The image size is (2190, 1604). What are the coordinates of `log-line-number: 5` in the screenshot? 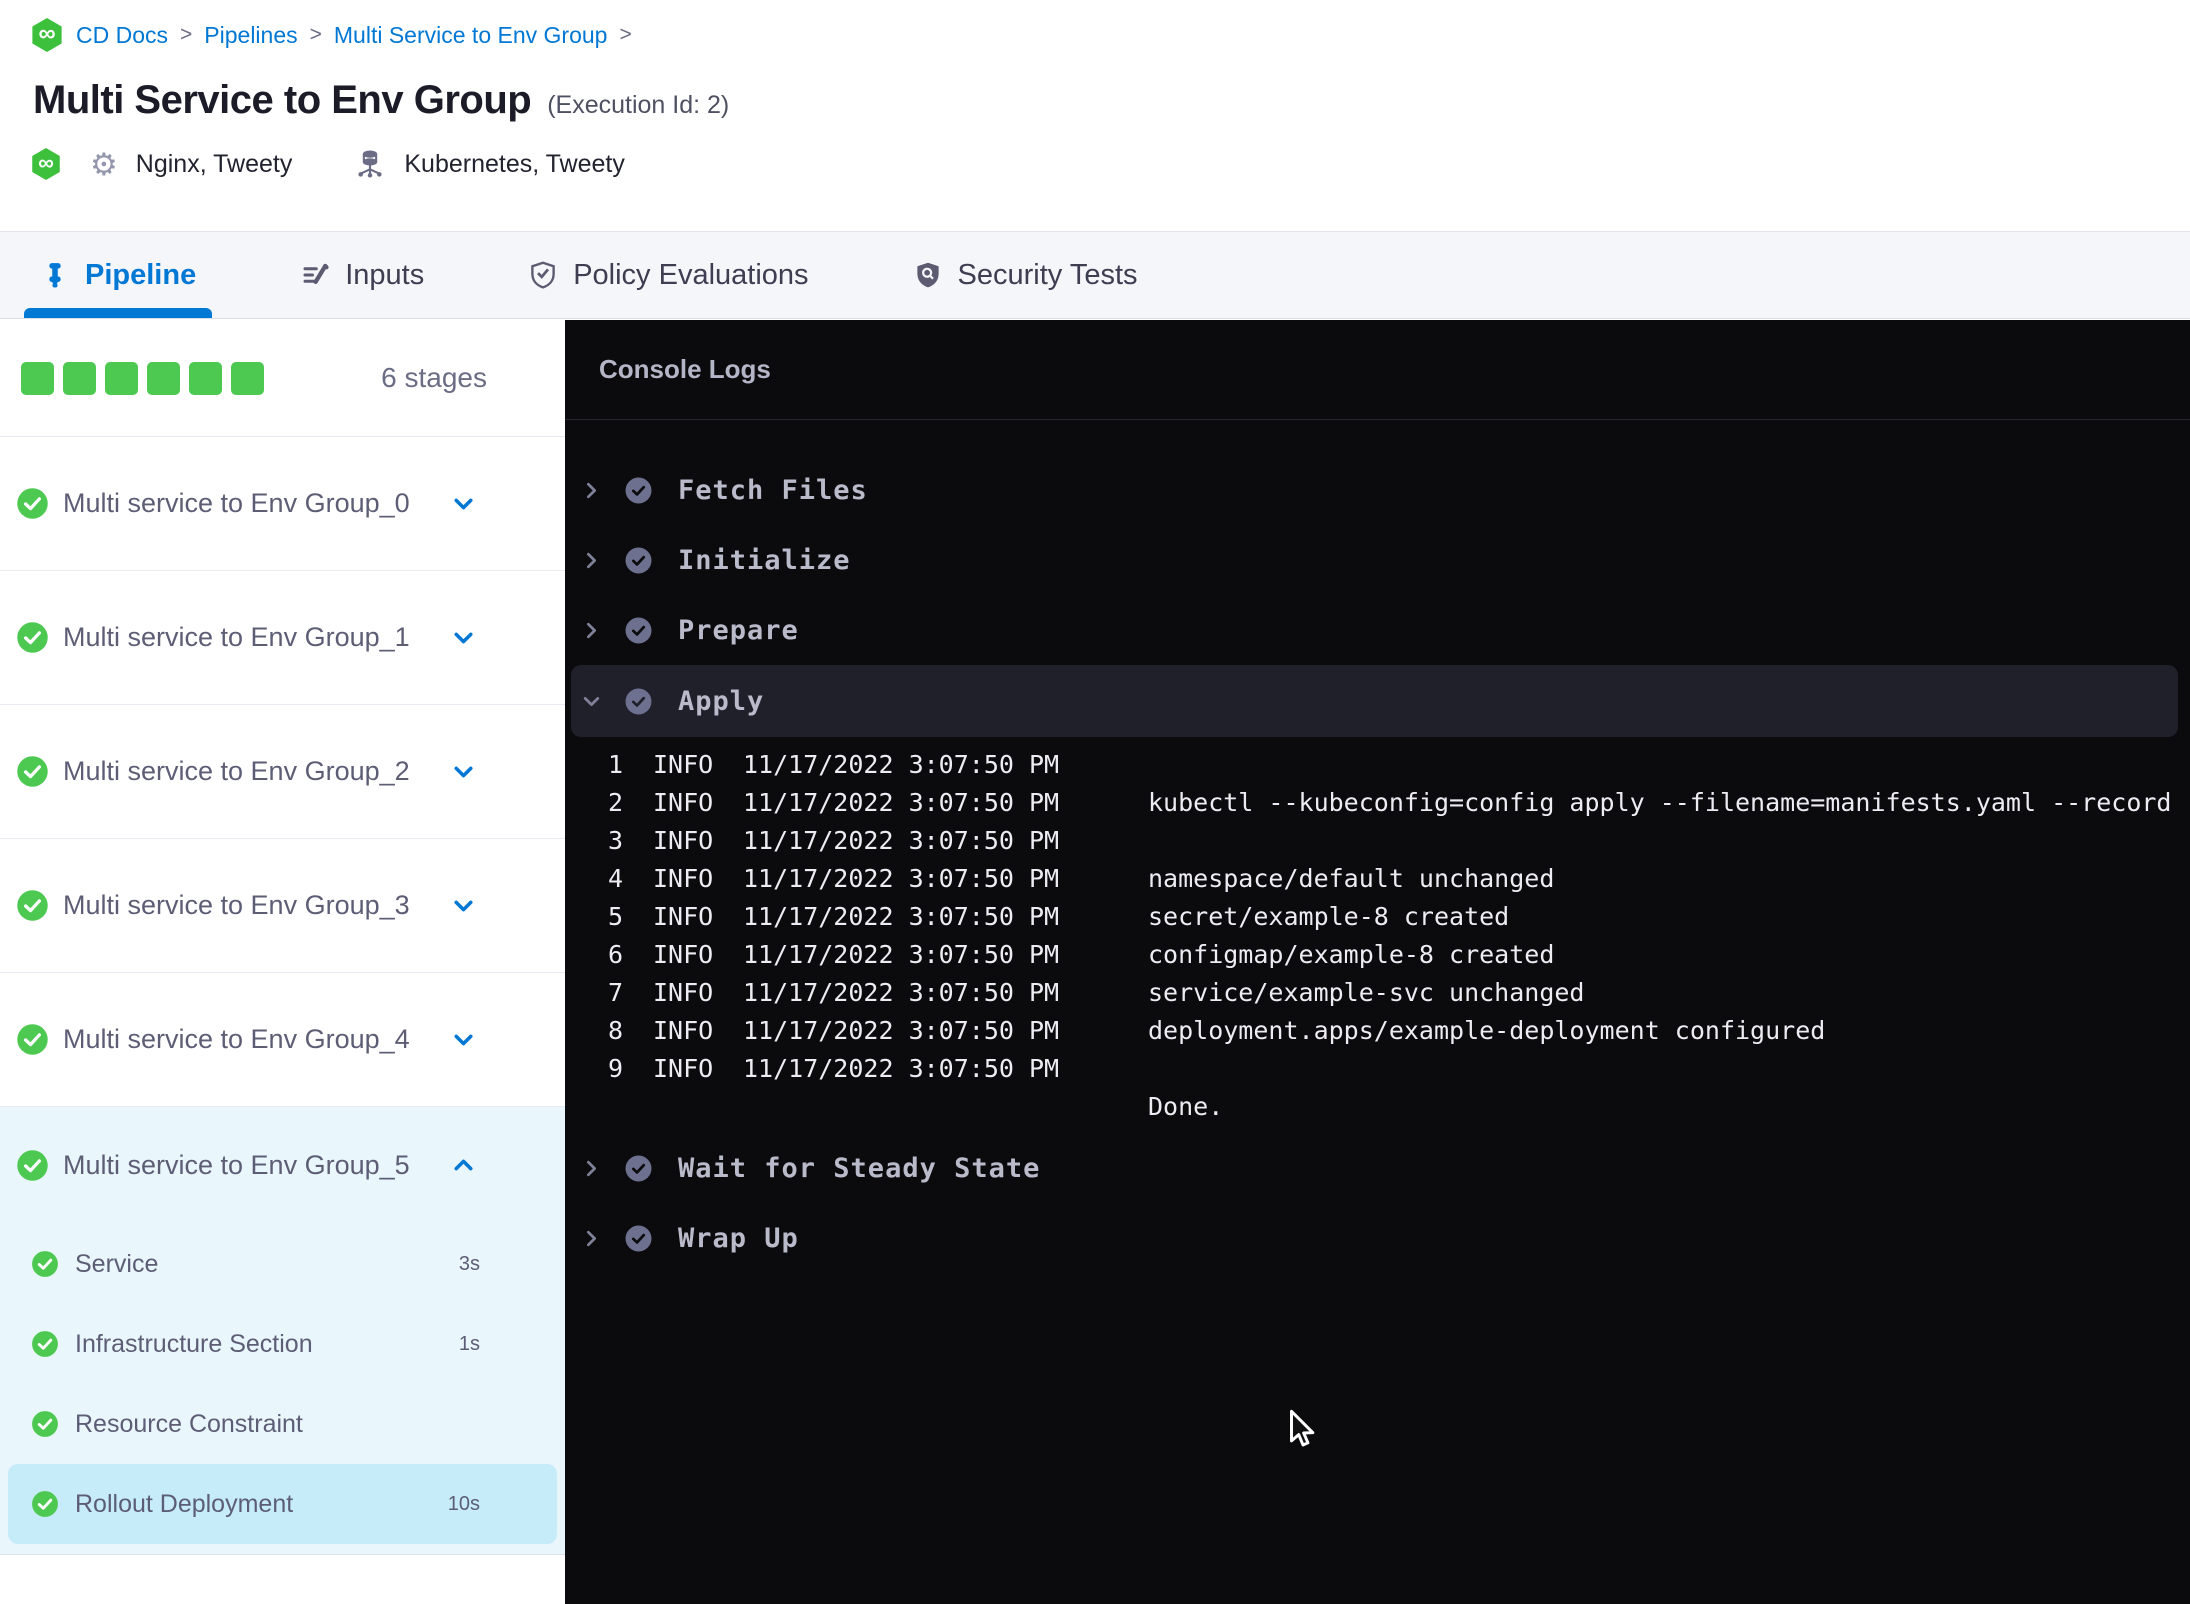 It's located at (615, 916).